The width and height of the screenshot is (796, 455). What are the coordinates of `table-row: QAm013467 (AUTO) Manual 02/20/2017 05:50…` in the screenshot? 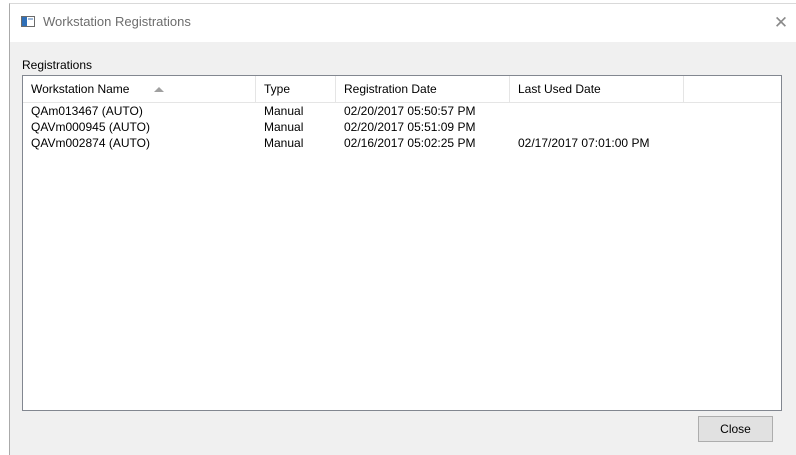 It's located at (402, 111).